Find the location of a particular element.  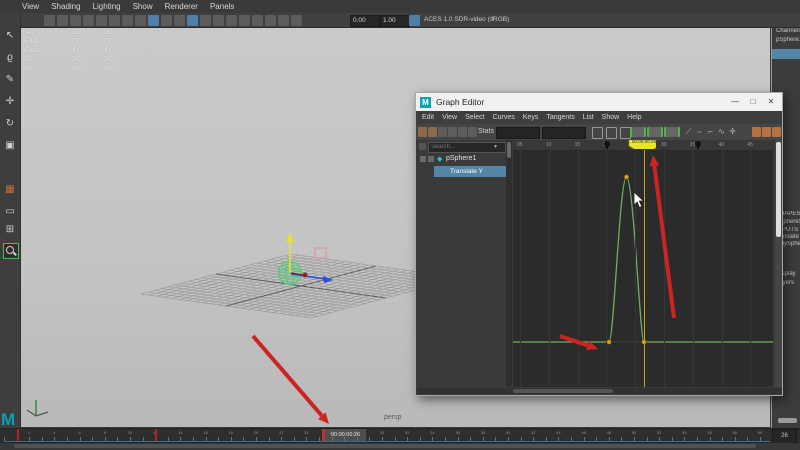

make-live-icon is located at coordinates (153, 20).